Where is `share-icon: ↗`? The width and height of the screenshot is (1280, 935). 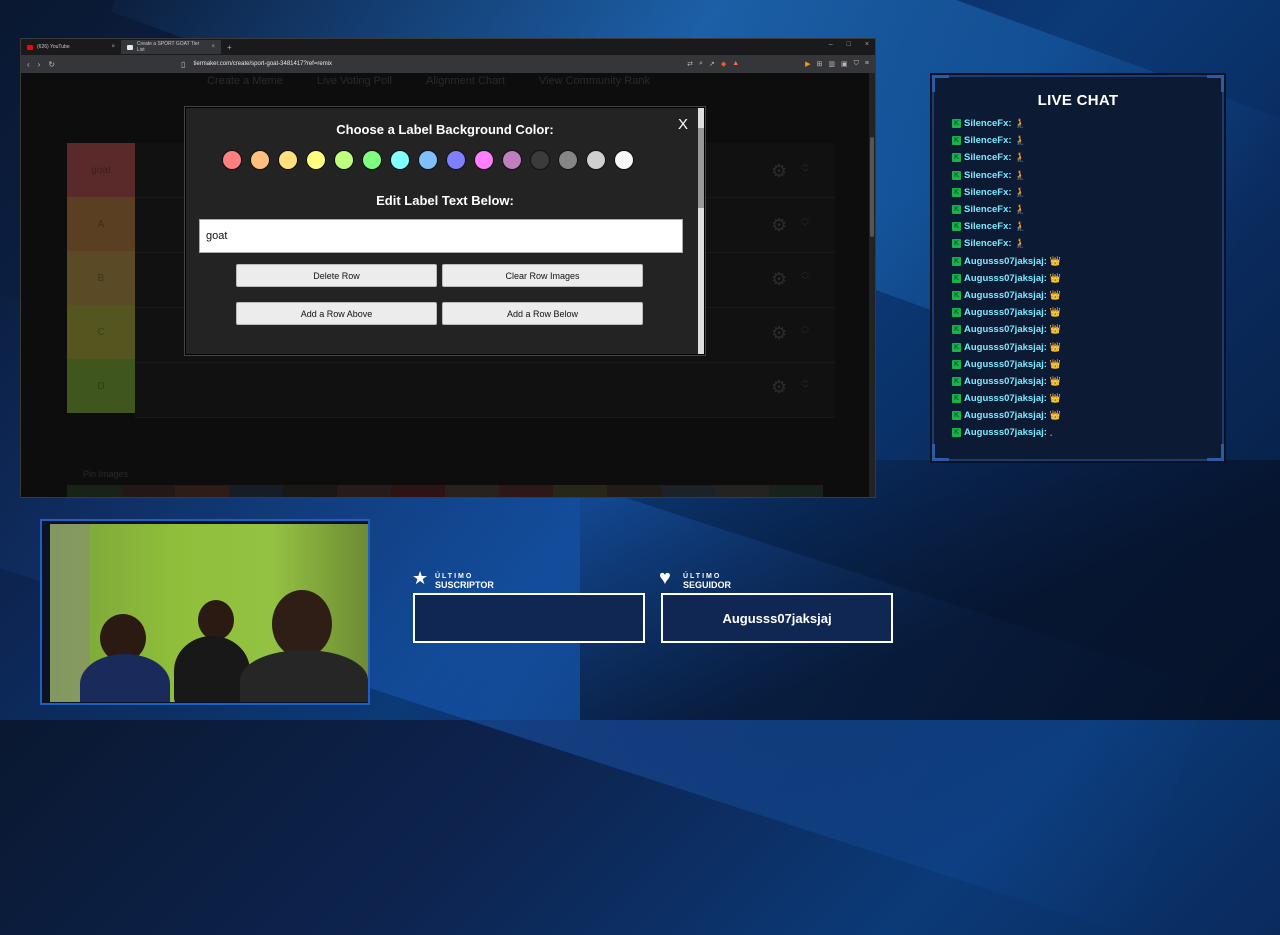
share-icon: ↗ is located at coordinates (712, 64).